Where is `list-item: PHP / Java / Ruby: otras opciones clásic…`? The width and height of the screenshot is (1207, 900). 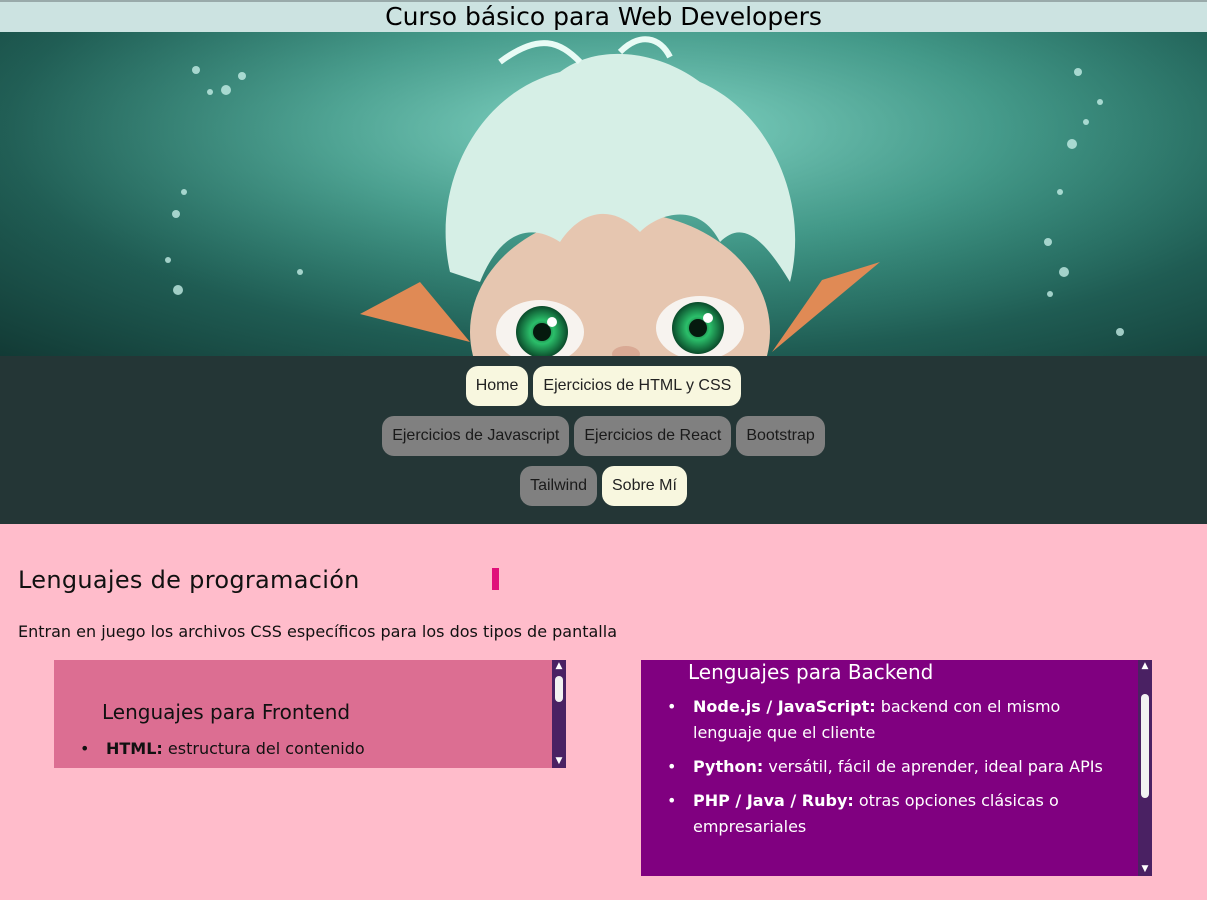
list-item: PHP / Java / Ruby: otras opciones clásic… is located at coordinates (889, 814).